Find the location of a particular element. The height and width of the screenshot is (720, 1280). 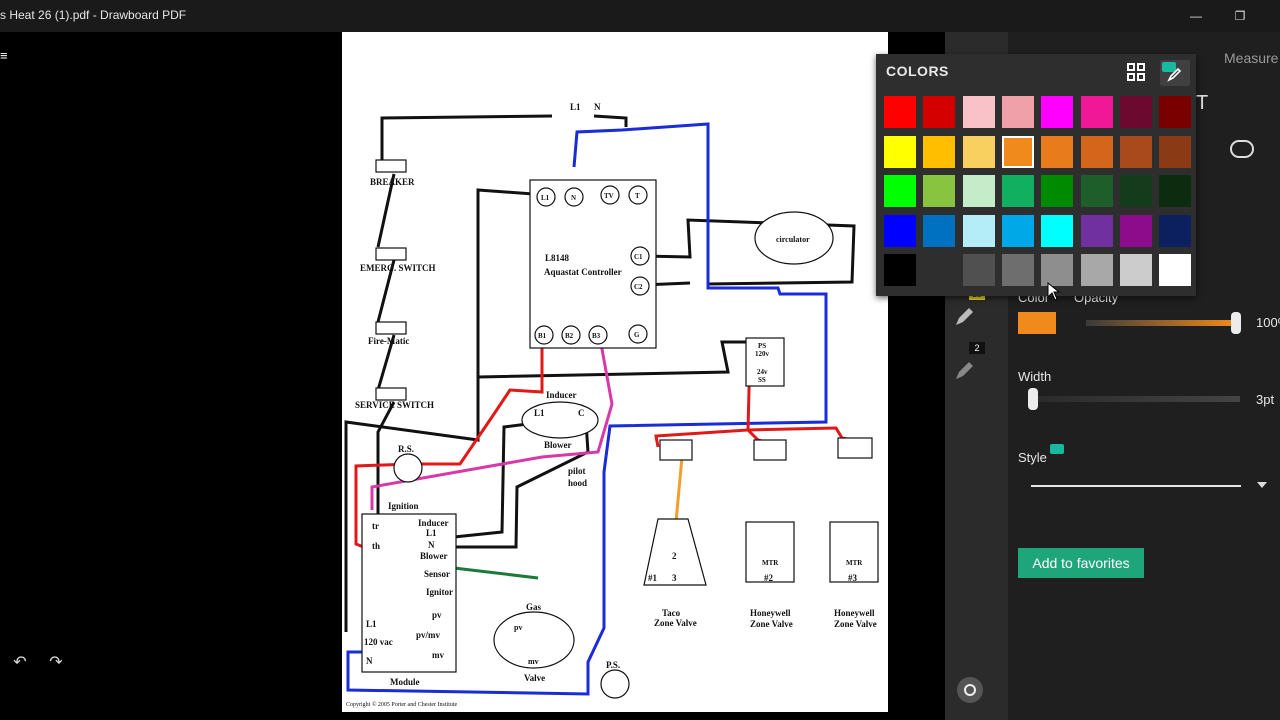

diagram-label: Fire-Matic is located at coordinates (388, 341).